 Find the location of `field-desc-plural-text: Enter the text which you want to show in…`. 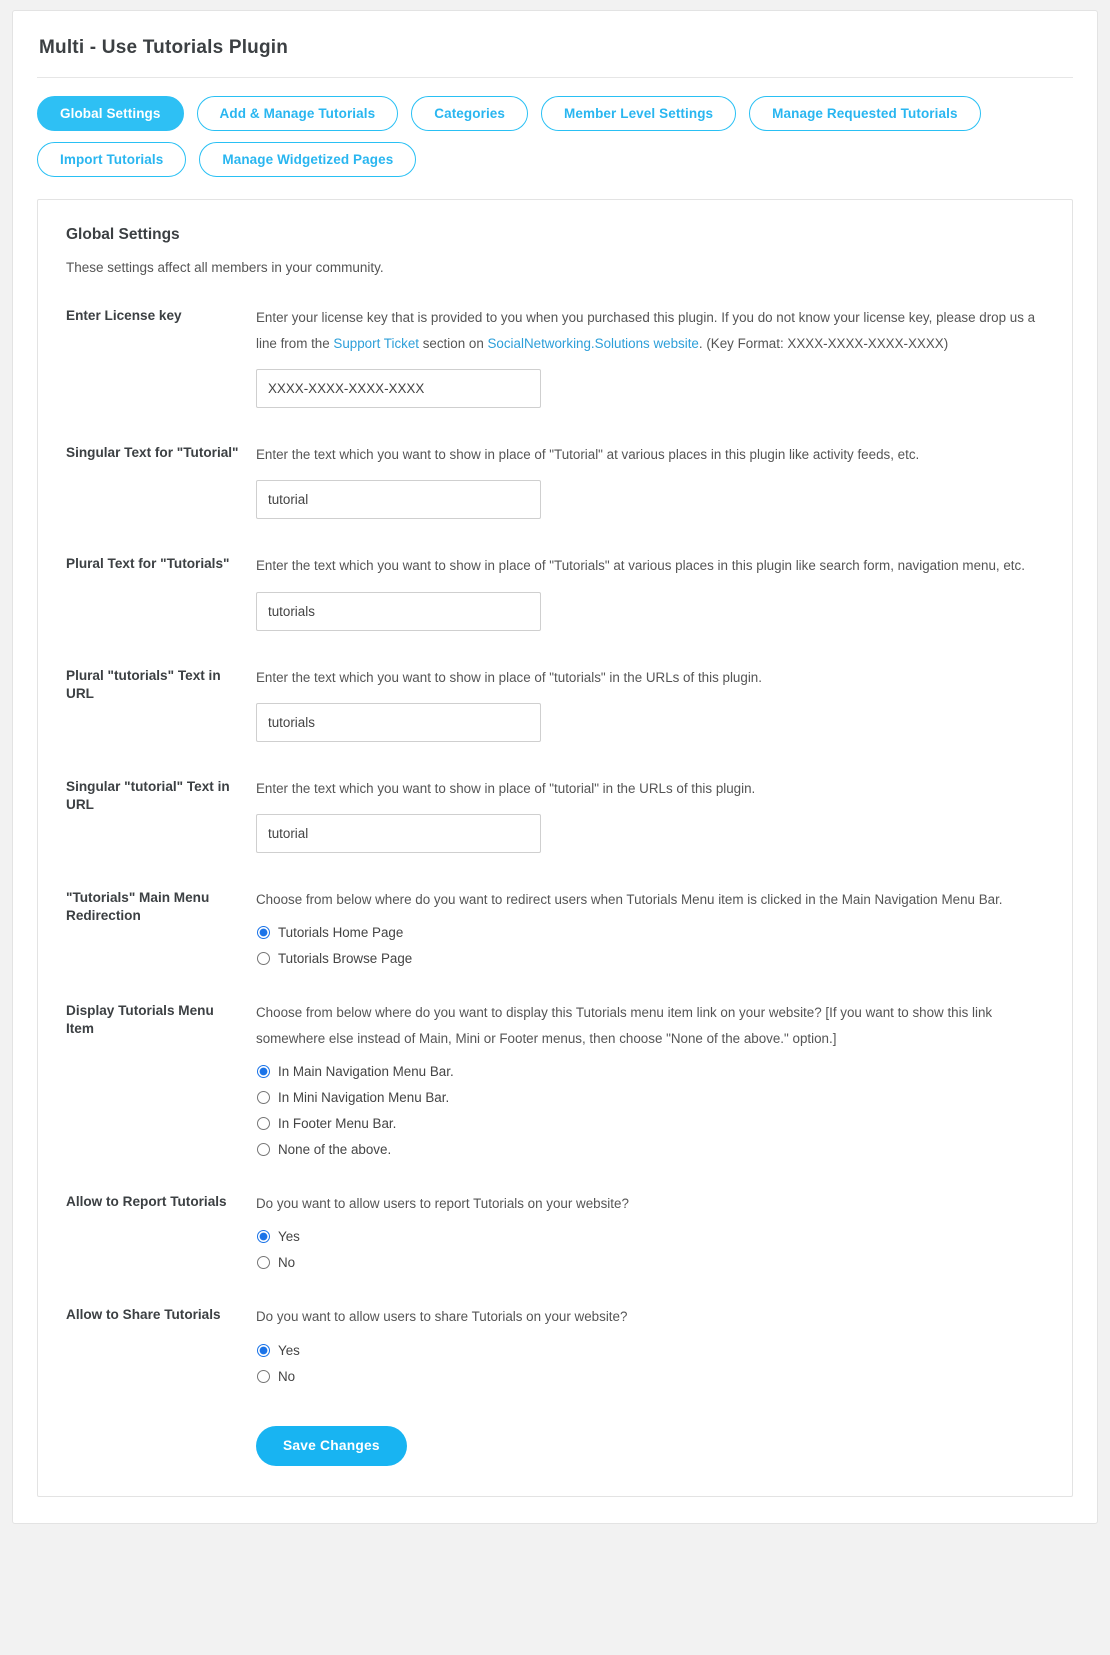

field-desc-plural-text: Enter the text which you want to show in… is located at coordinates (640, 566).